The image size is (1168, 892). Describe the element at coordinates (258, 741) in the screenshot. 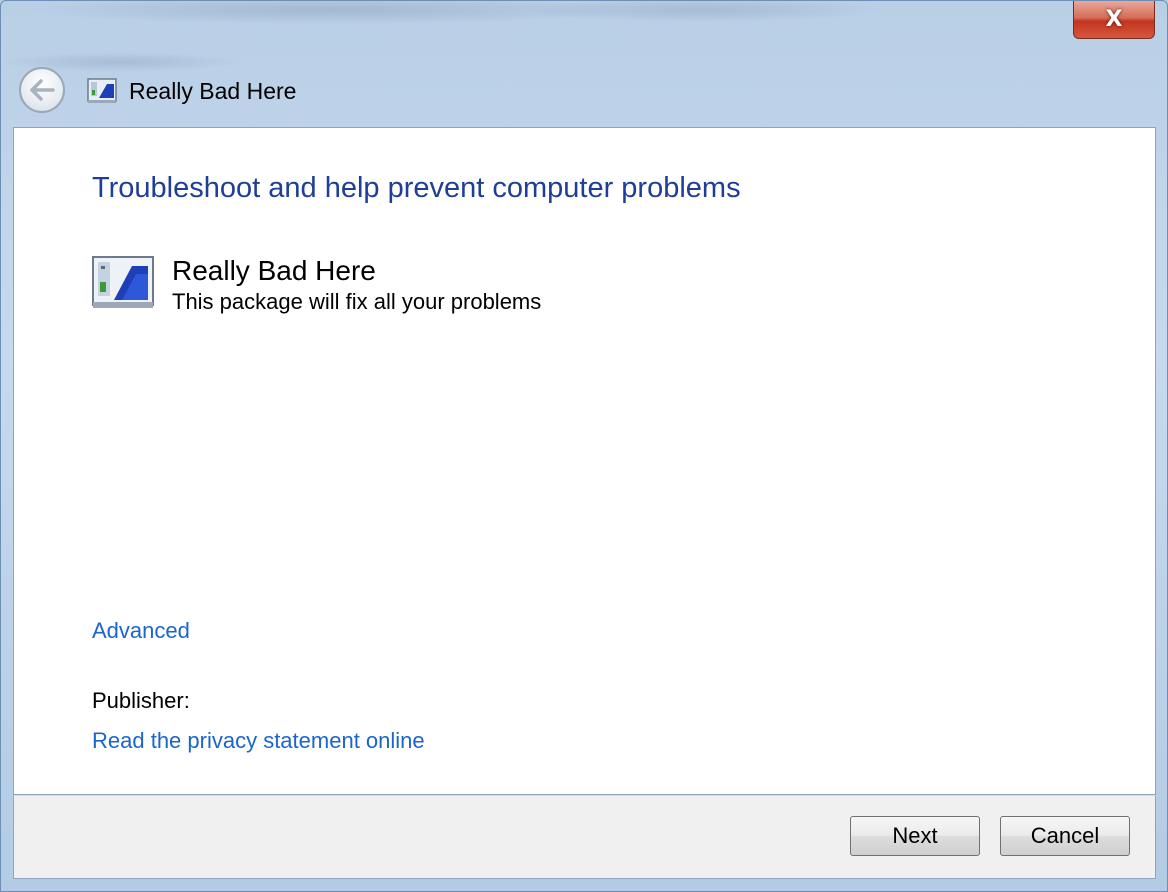

I see `privacy-statement-link: Read the privacy statement online` at that location.